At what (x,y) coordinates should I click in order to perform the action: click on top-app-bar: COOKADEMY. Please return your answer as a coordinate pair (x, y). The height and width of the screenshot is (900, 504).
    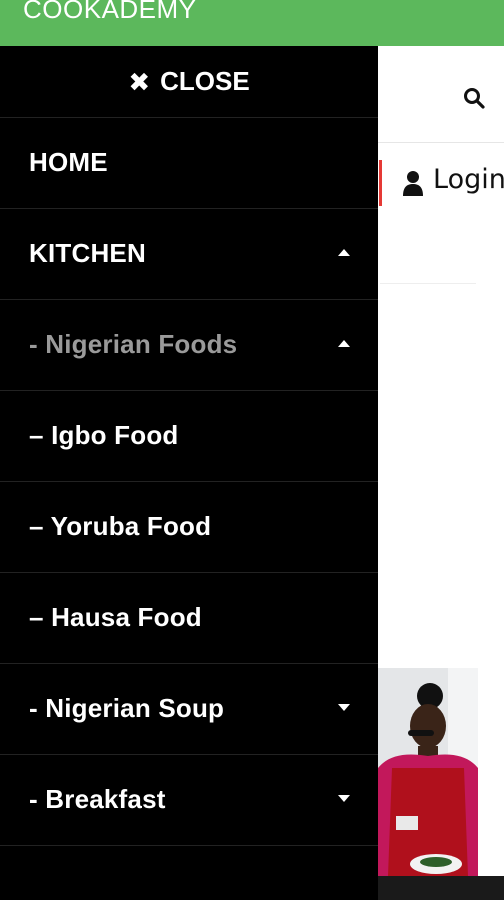
    Looking at the image, I should click on (252, 23).